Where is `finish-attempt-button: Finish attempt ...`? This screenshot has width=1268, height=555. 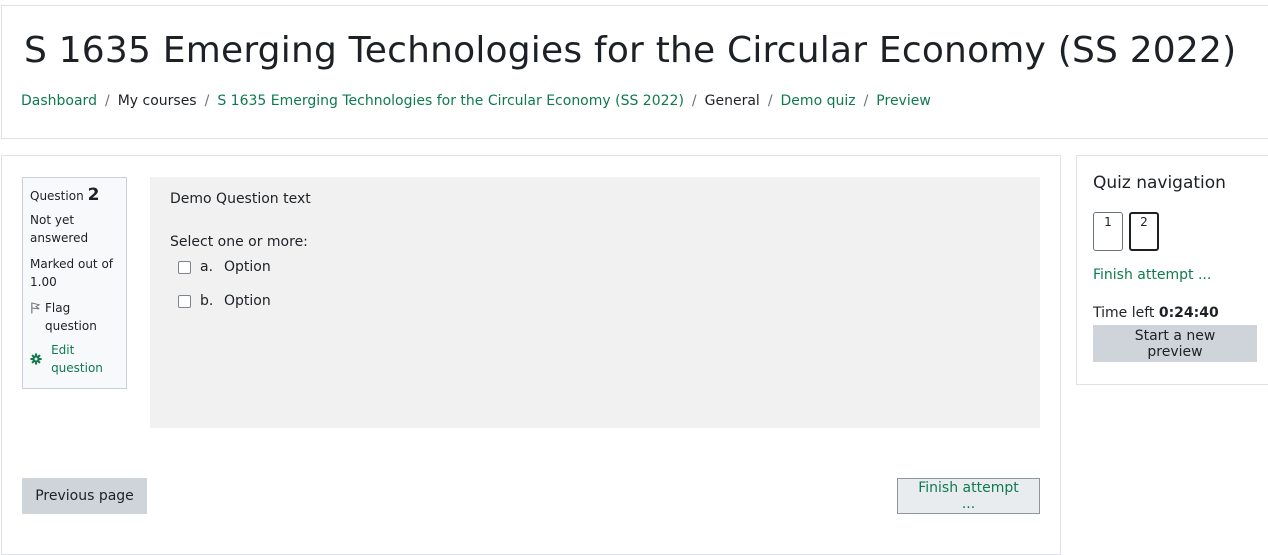 finish-attempt-button: Finish attempt ... is located at coordinates (968, 496).